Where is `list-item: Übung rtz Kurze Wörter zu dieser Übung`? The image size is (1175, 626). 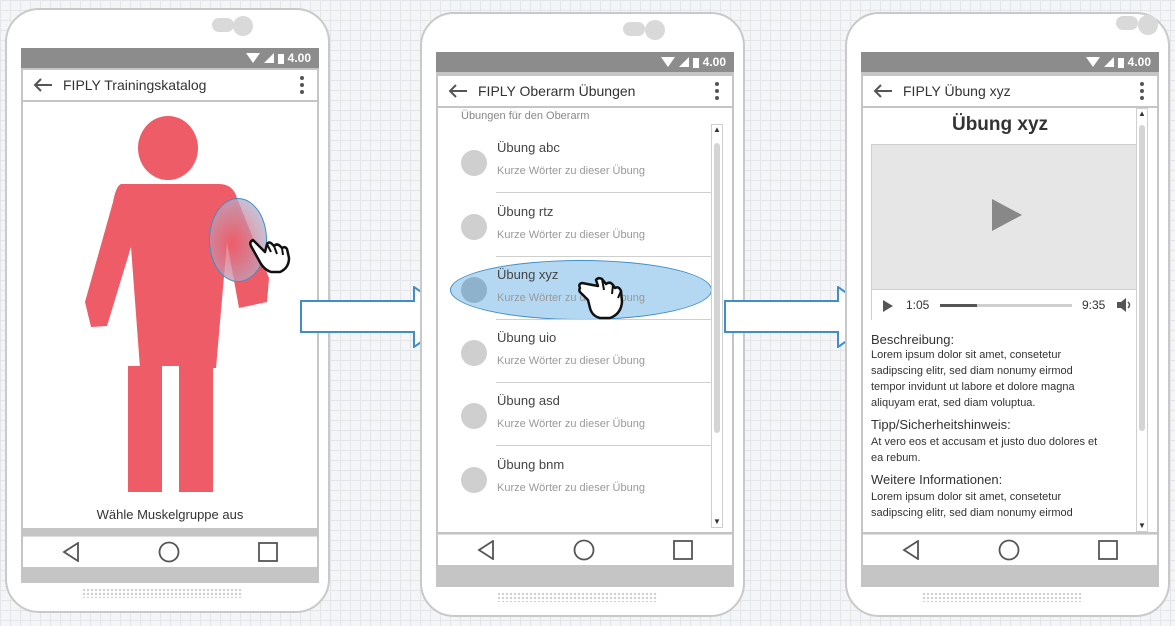
list-item: Übung rtz Kurze Wörter zu dieser Übung is located at coordinates (585, 225).